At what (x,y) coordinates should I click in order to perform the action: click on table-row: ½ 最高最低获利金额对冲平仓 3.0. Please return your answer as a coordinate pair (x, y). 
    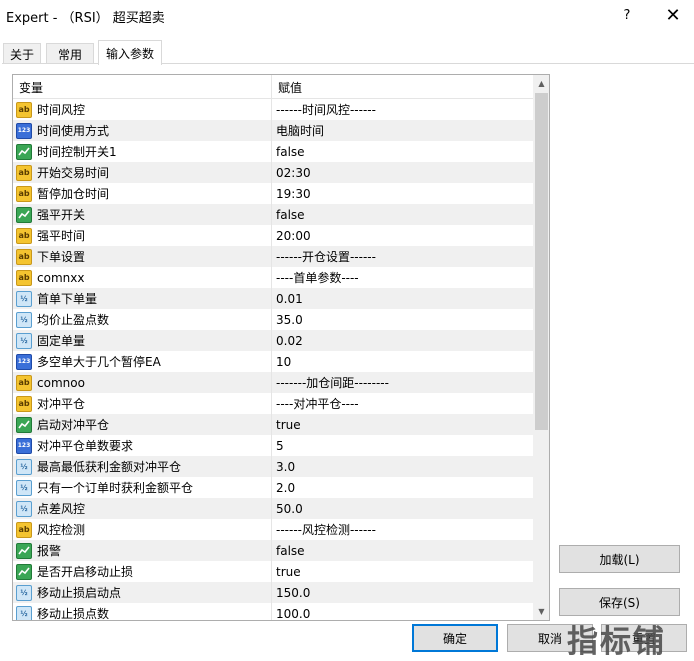
    Looking at the image, I should click on (273, 466).